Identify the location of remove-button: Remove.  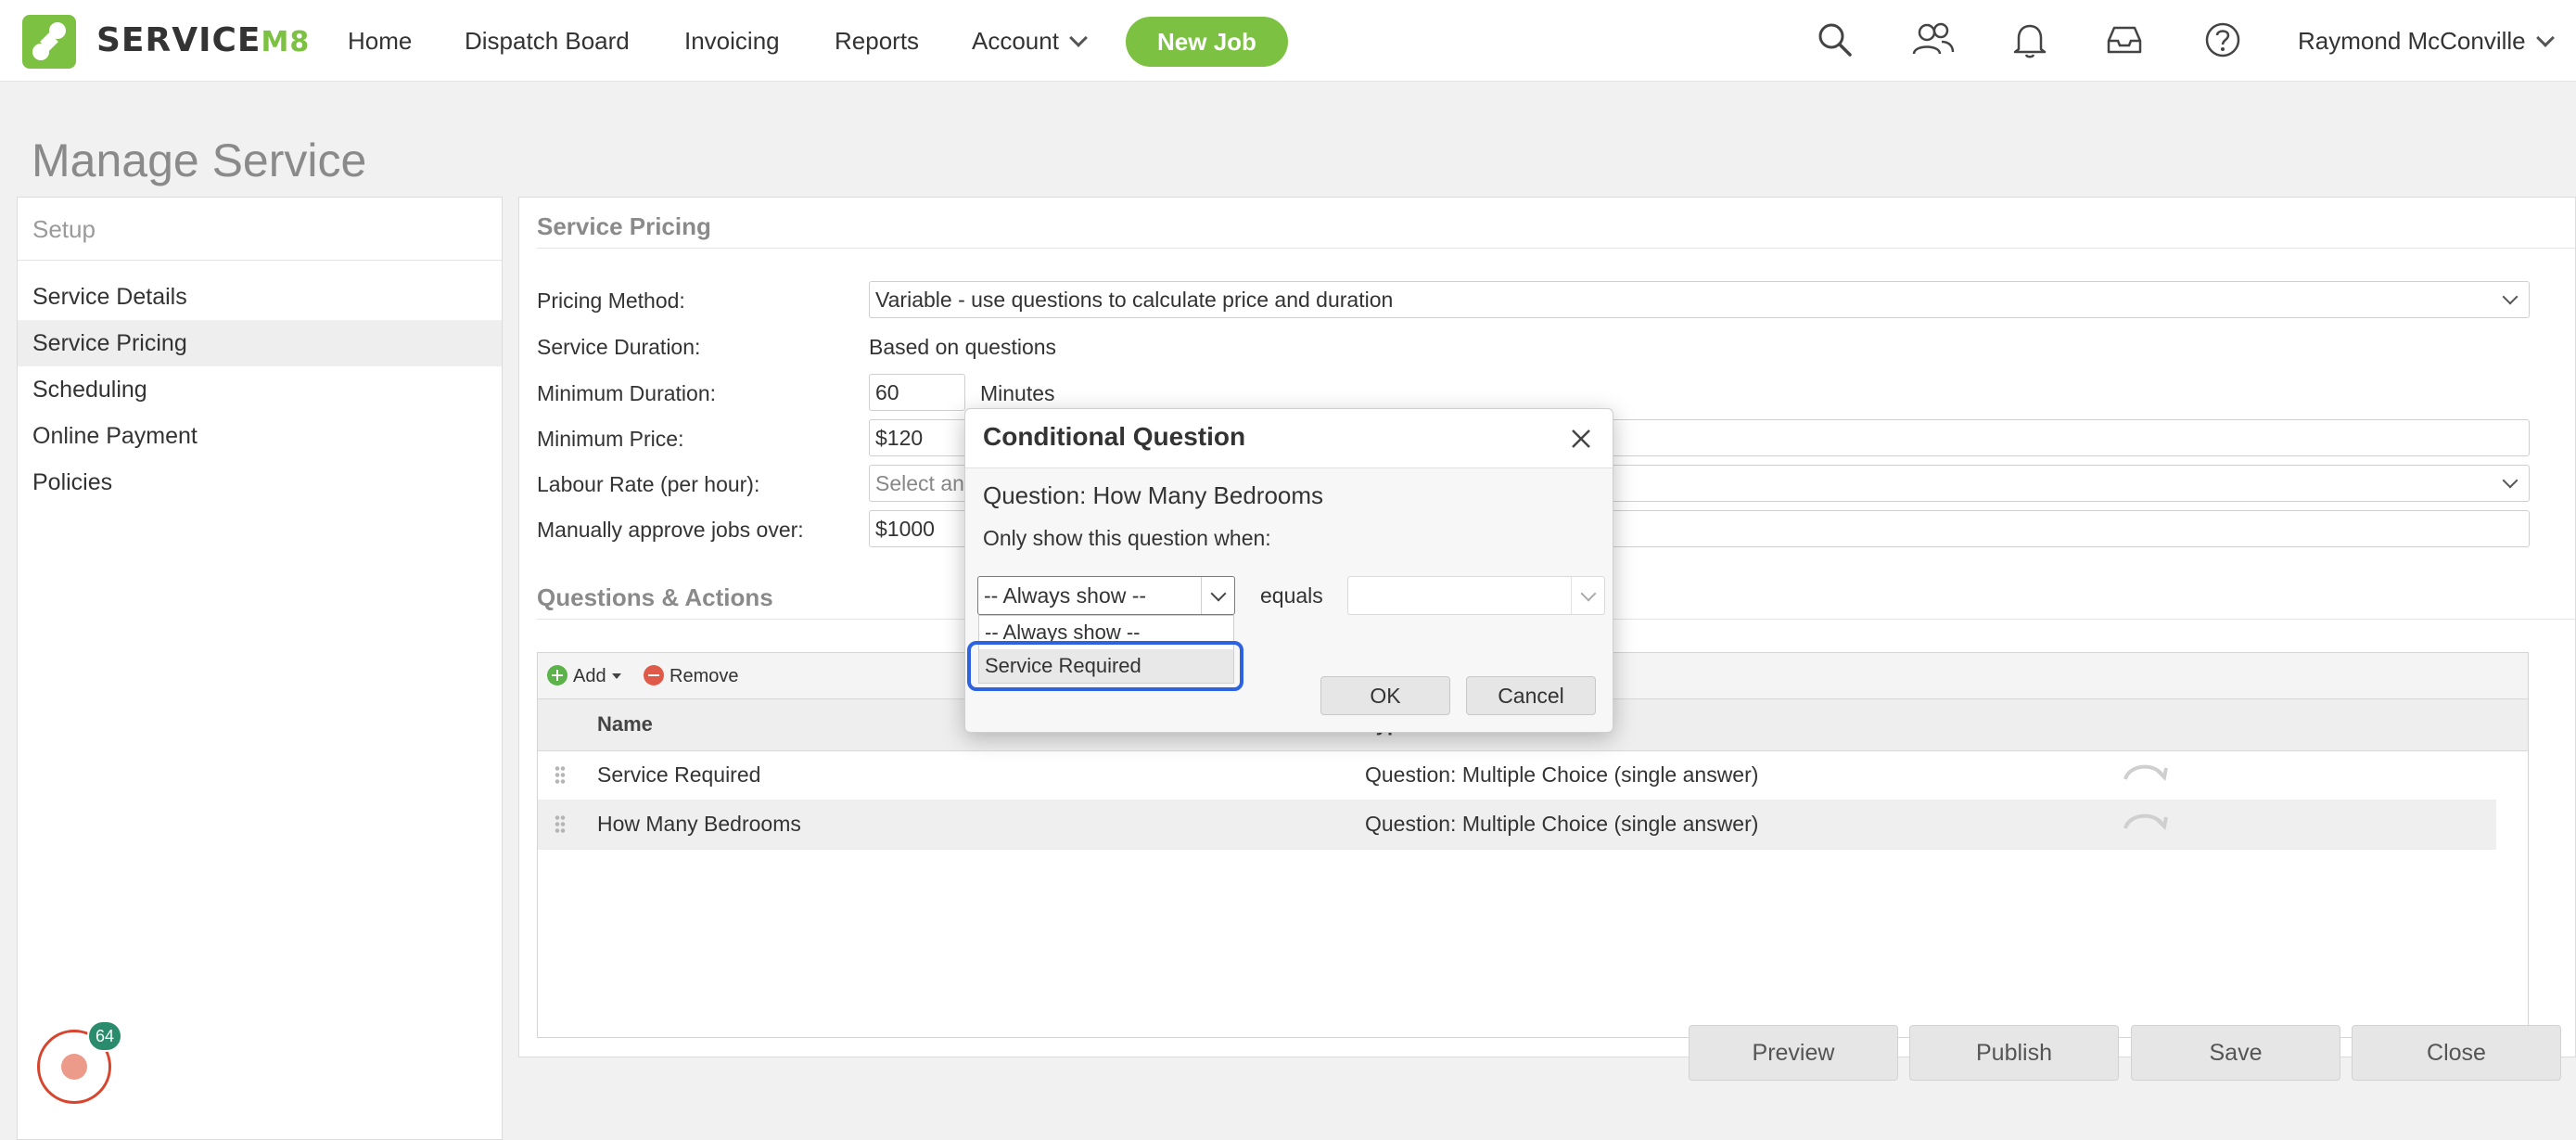
(691, 676).